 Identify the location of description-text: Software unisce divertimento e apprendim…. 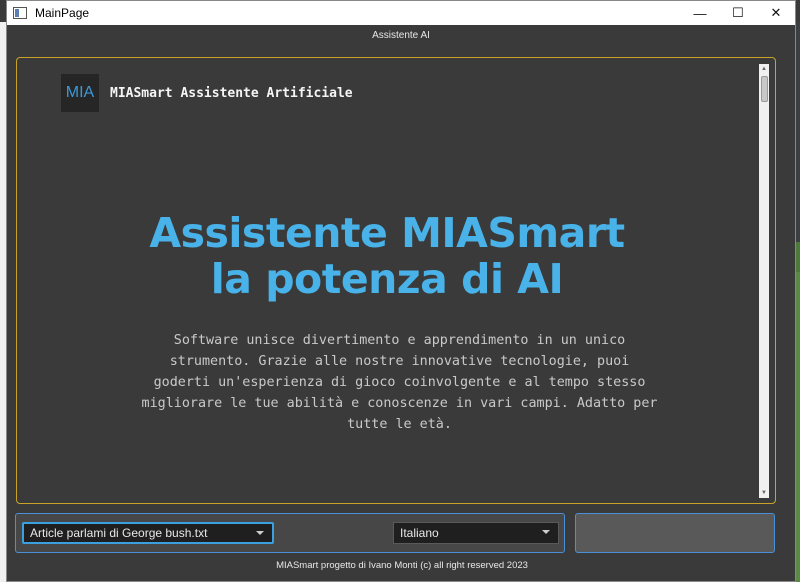
(399, 382).